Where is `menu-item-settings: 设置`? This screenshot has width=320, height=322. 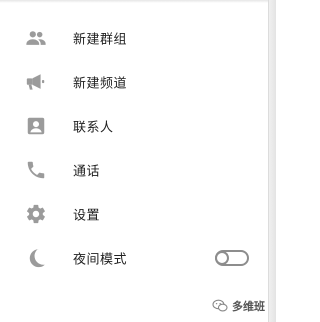 menu-item-settings: 设置 is located at coordinates (134, 214).